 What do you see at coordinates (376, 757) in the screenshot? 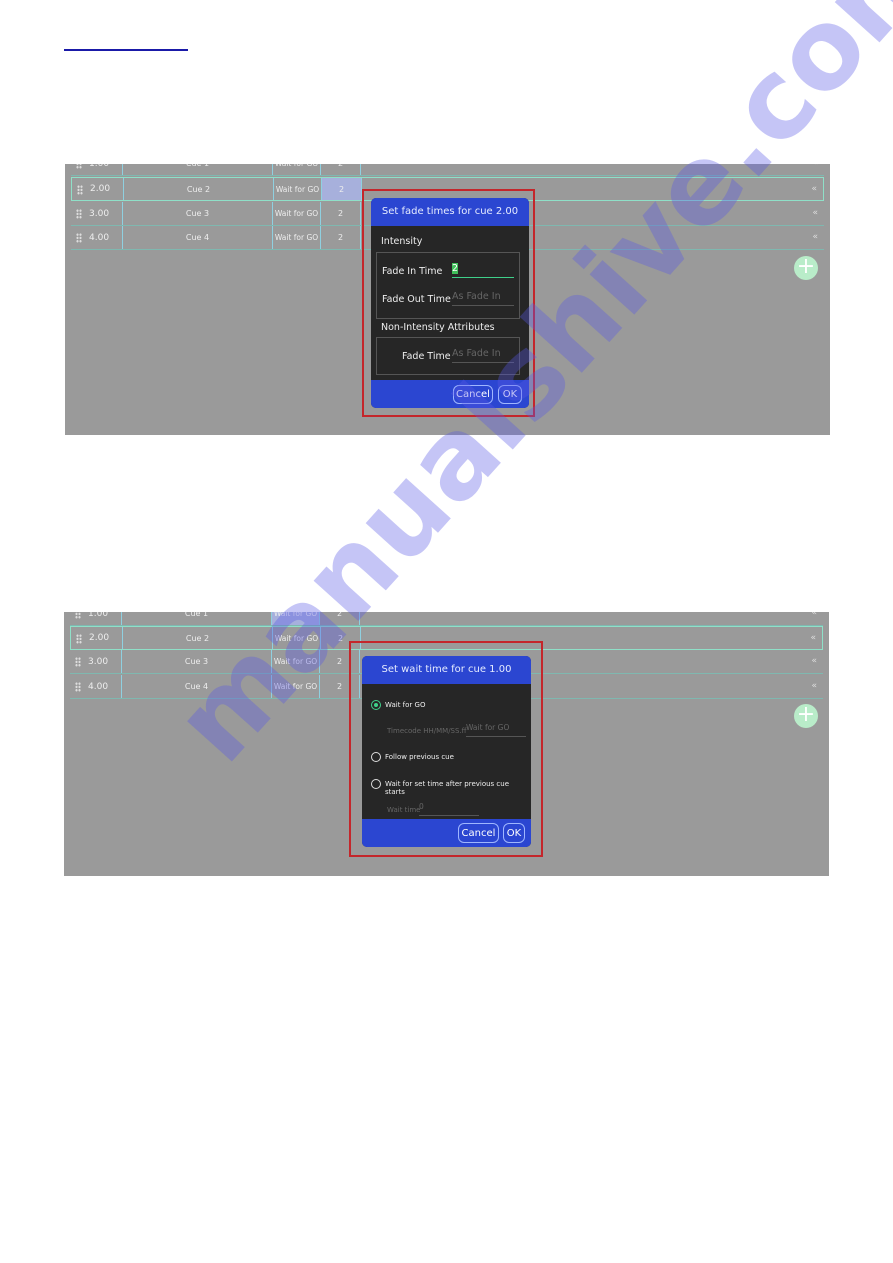
I see `radio-follow-previous` at bounding box center [376, 757].